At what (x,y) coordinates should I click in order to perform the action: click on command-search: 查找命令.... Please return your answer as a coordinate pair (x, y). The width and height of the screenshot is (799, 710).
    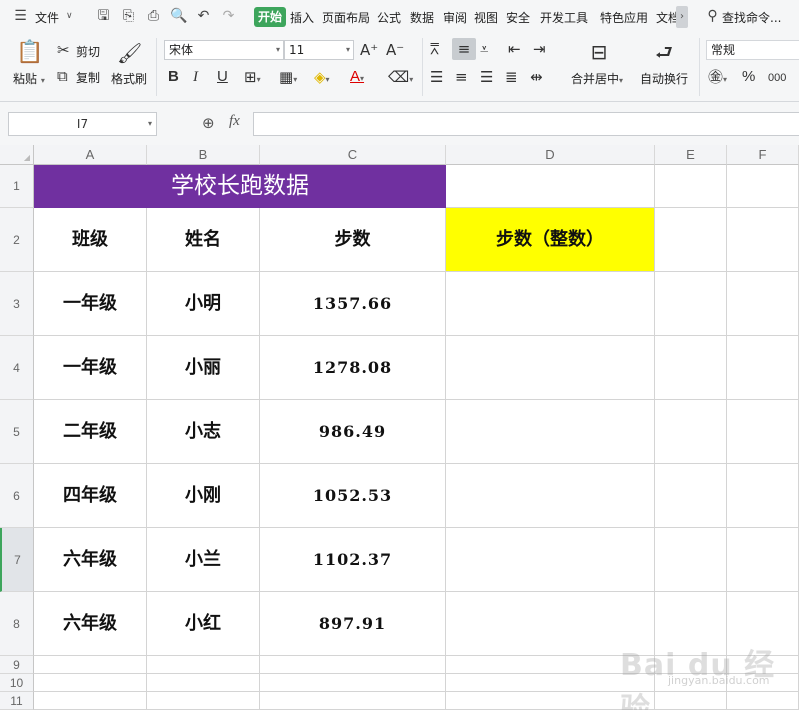
    Looking at the image, I should click on (751, 17).